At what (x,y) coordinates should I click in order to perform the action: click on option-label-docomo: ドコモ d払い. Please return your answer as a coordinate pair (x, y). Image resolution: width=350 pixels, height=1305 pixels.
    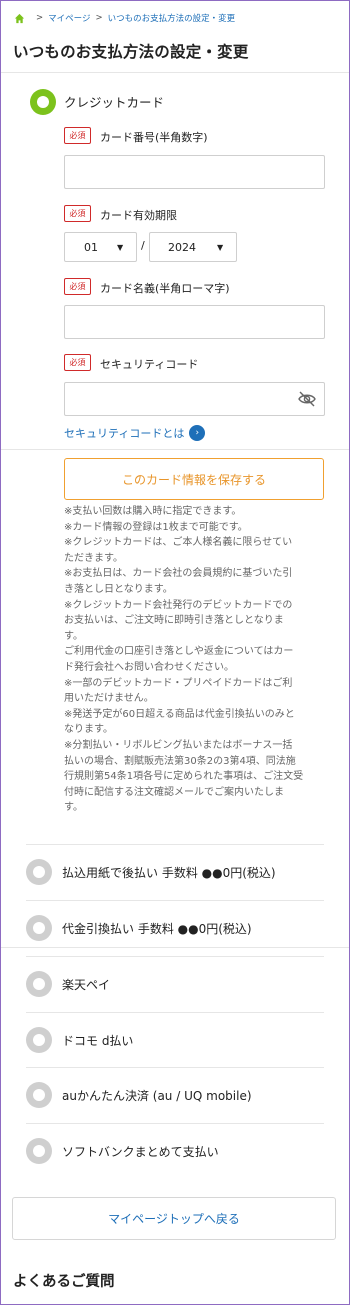
    Looking at the image, I should click on (98, 1041).